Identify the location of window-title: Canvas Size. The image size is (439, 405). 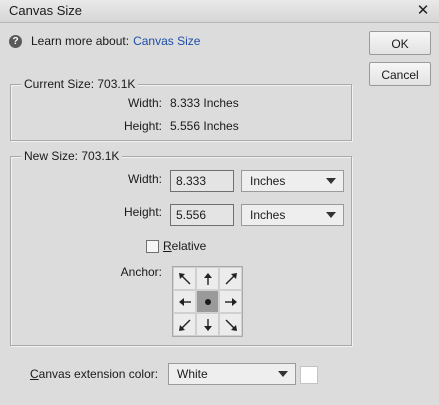
(45, 10).